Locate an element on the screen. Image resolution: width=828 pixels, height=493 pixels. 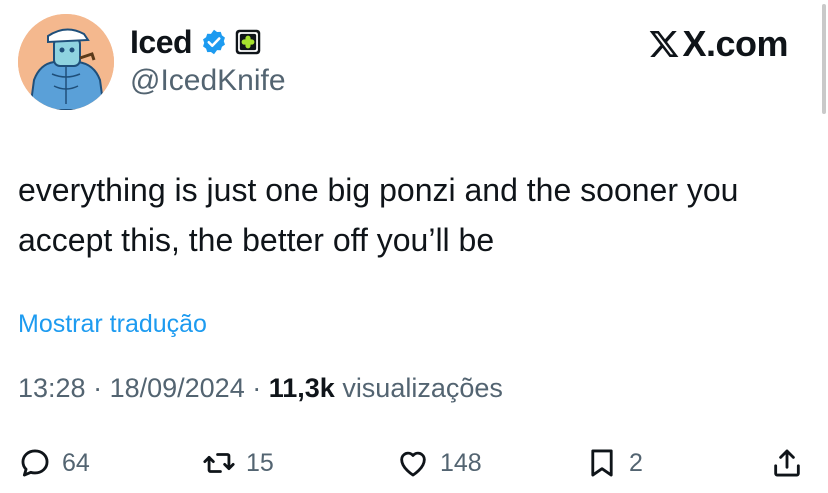
author-name: Iced is located at coordinates (161, 42).